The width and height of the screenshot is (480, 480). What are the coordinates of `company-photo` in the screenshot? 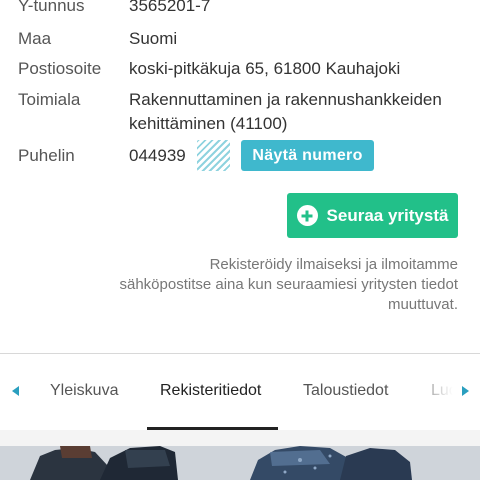 It's located at (240, 463).